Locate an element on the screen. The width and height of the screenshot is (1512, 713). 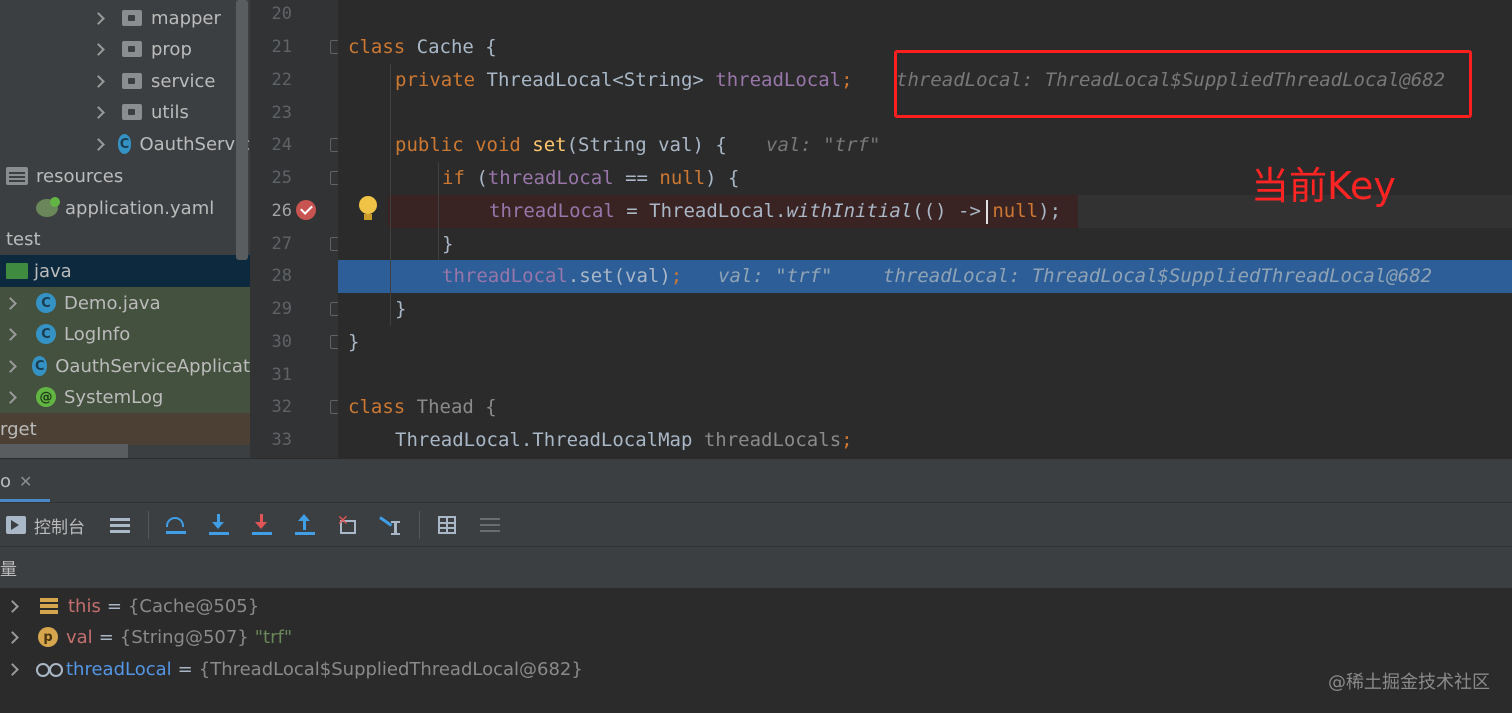
line-number: 26 is located at coordinates (281, 211).